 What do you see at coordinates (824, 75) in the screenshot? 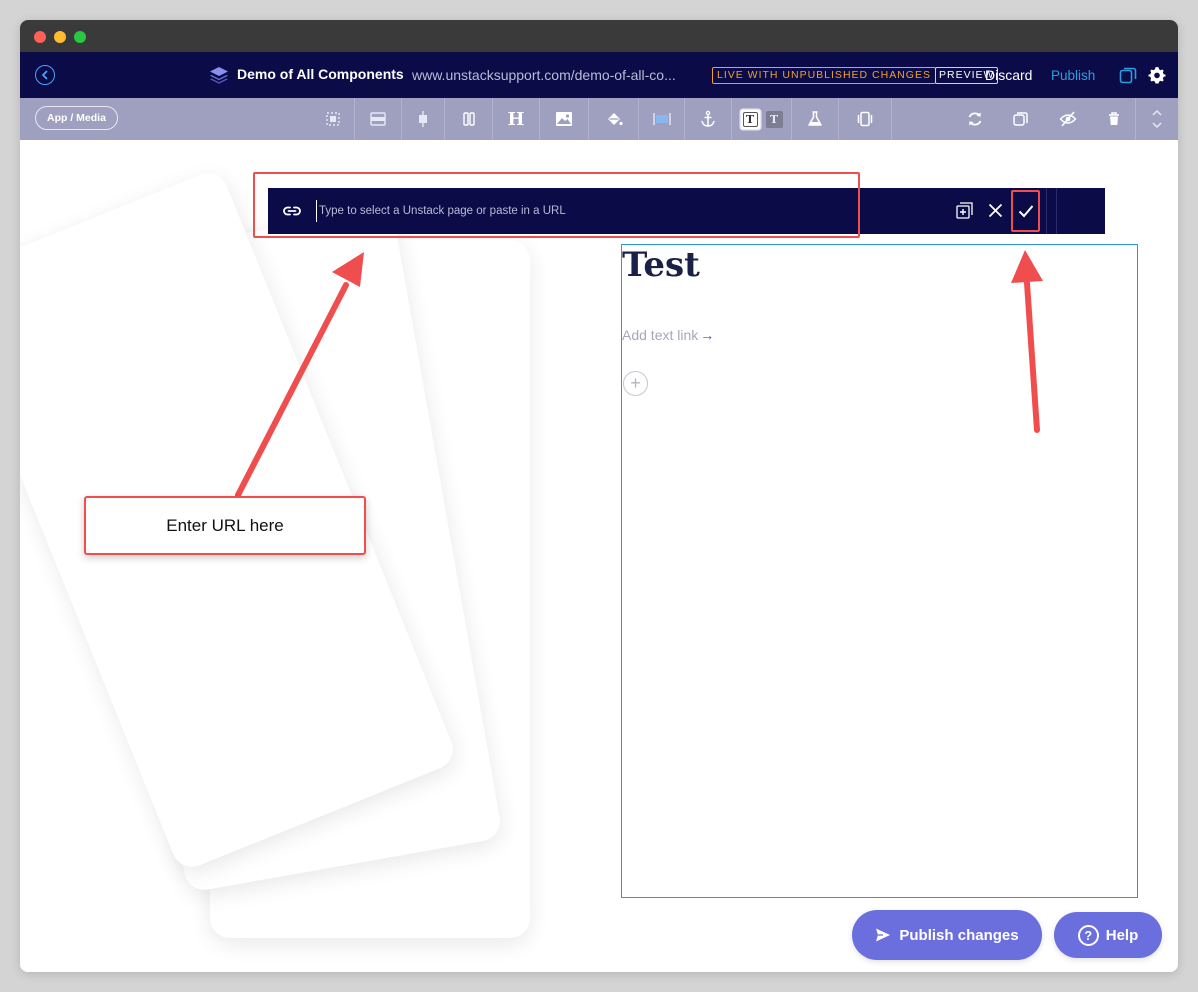
I see `live-status-badge: LIVE WITH UNPUBLISHED CHANGES` at bounding box center [824, 75].